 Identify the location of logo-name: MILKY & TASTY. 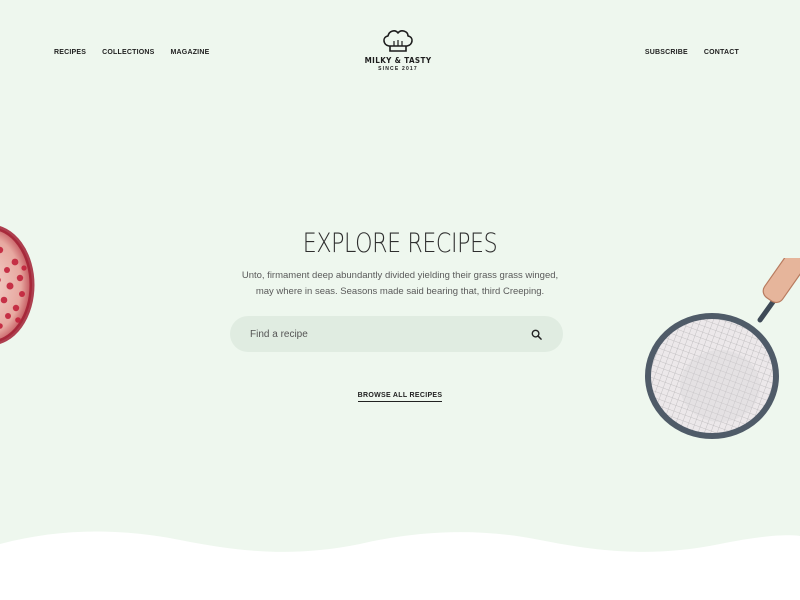
(398, 60).